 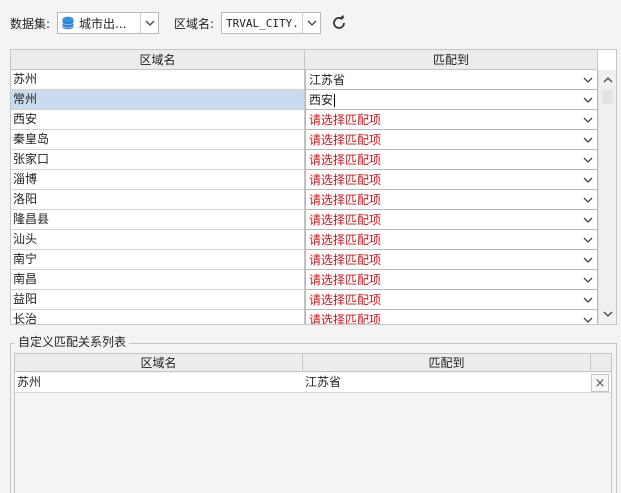 I want to click on table-row: 常州 西安, so click(x=304, y=100).